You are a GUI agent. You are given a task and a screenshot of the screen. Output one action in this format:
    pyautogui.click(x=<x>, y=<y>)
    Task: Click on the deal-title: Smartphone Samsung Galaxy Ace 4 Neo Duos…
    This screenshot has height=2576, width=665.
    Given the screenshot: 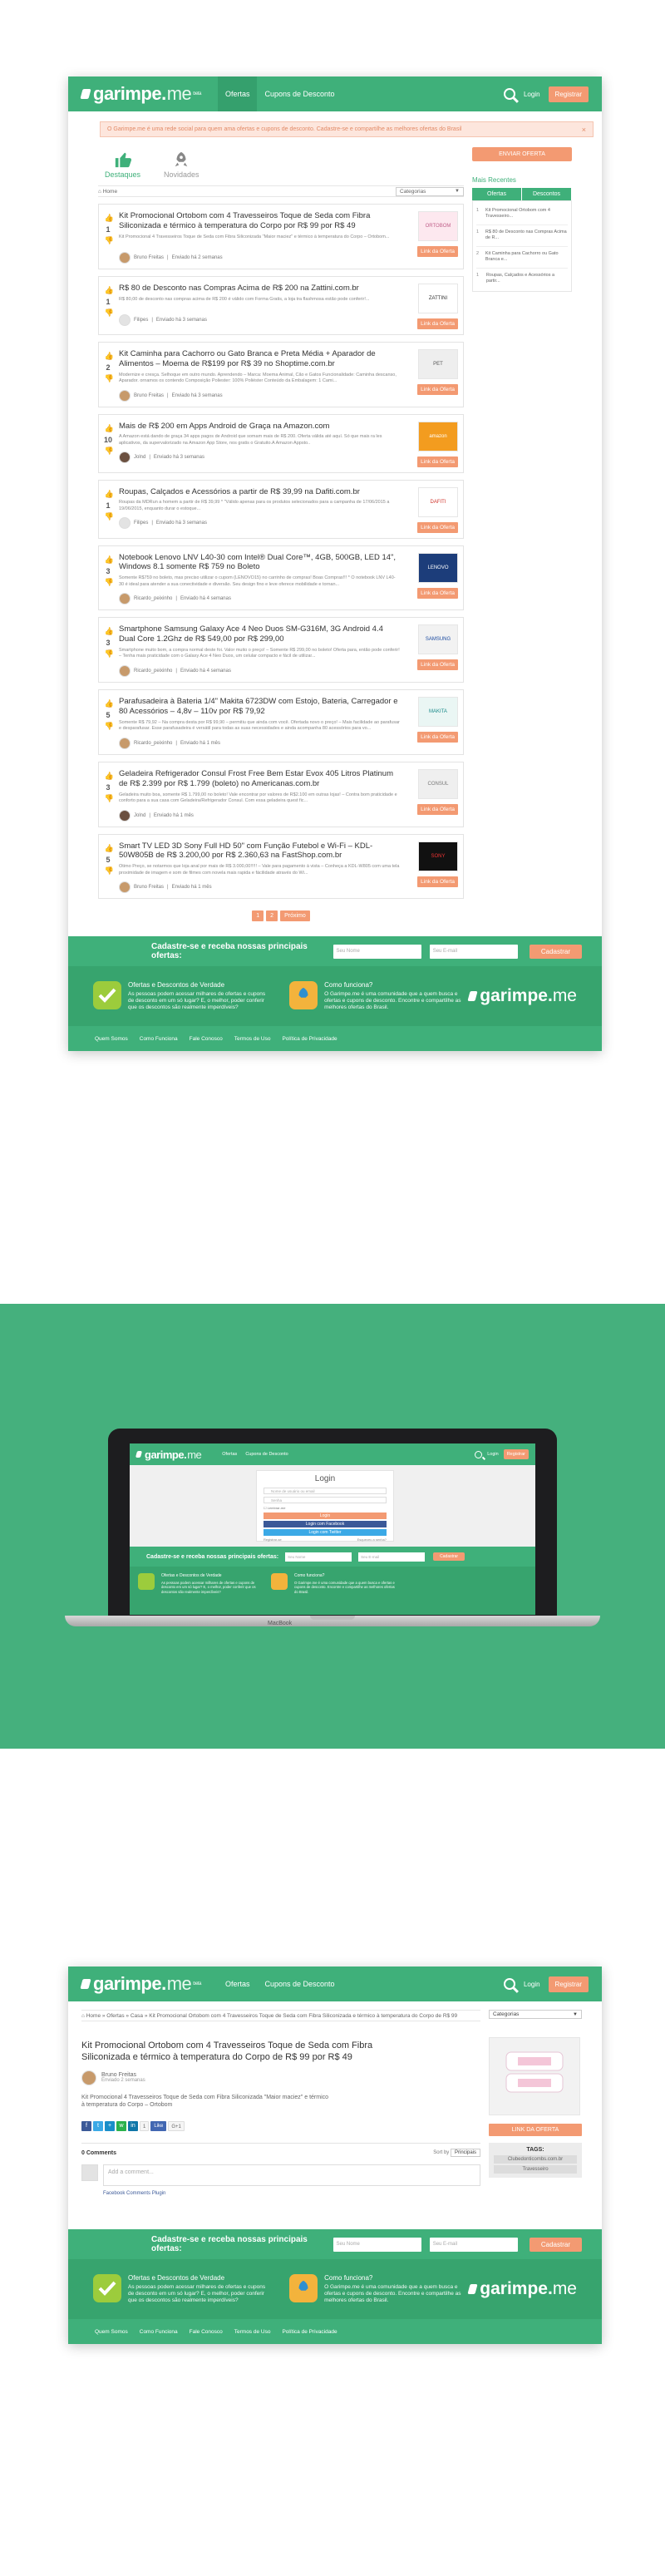 What is the action you would take?
    pyautogui.click(x=259, y=634)
    